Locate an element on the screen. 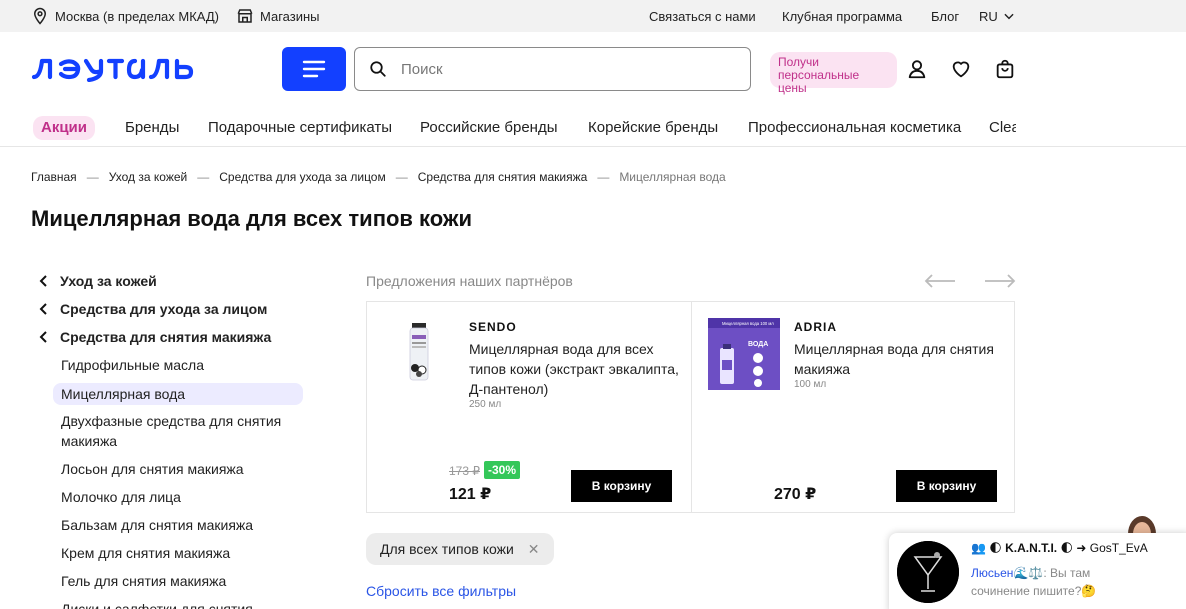  product-volume: 100 мл is located at coordinates (810, 384).